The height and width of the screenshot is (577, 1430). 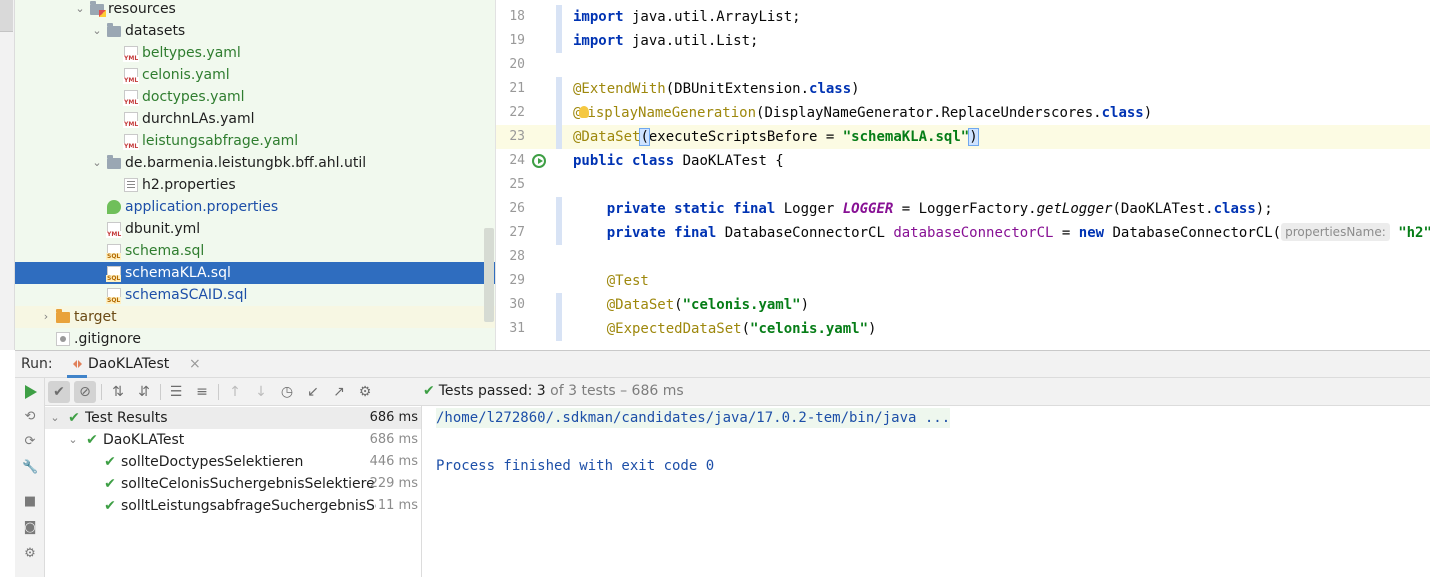 I want to click on code-text: public class DaoKLATest {, so click(x=678, y=161).